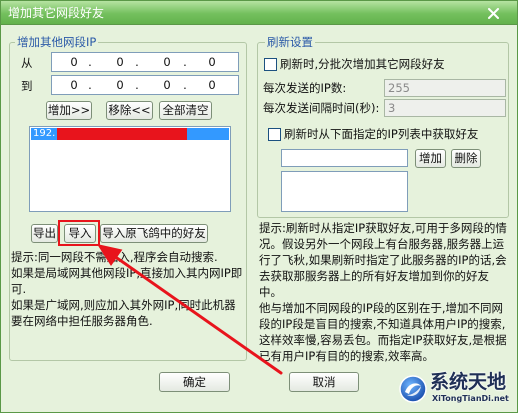 The width and height of the screenshot is (518, 413). What do you see at coordinates (145, 85) in the screenshot?
I see `to-ip-field: 0 . 0 . 0 . 0` at bounding box center [145, 85].